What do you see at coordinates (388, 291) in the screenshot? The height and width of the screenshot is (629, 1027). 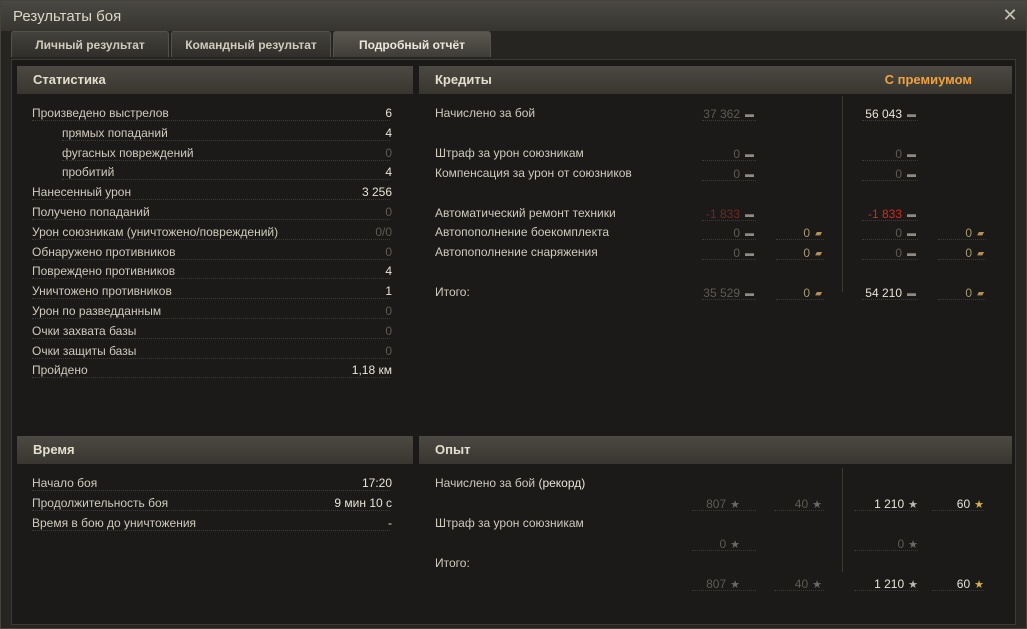 I see `stat-value: 1` at bounding box center [388, 291].